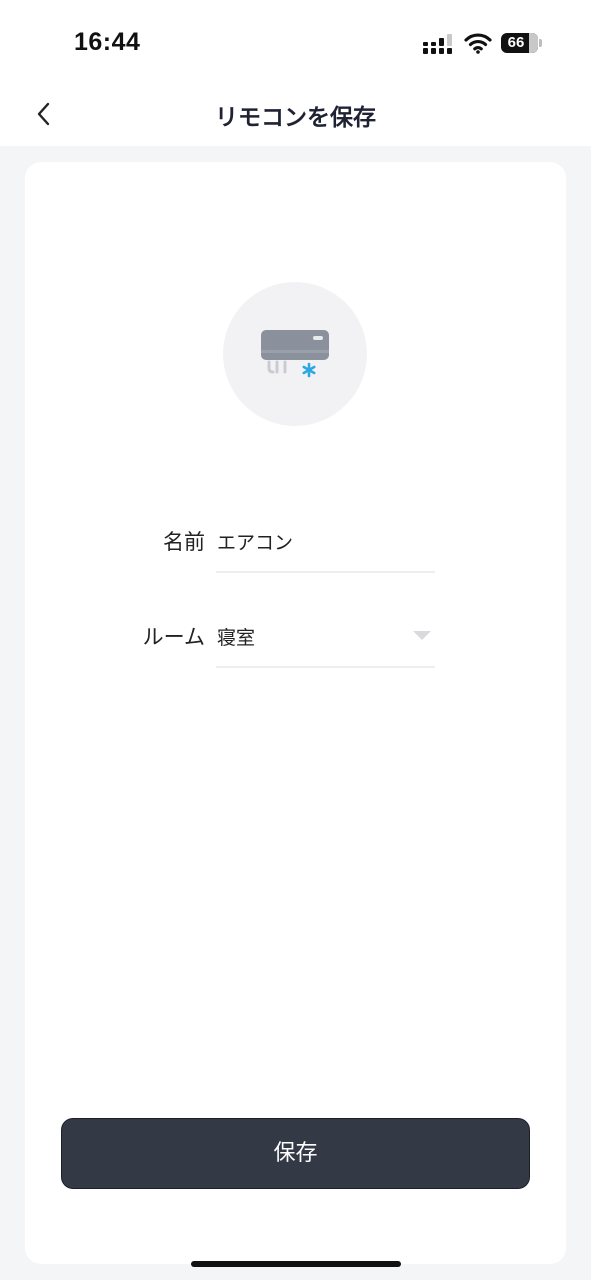  What do you see at coordinates (295, 44) in the screenshot?
I see `status-bar: 16:44 66` at bounding box center [295, 44].